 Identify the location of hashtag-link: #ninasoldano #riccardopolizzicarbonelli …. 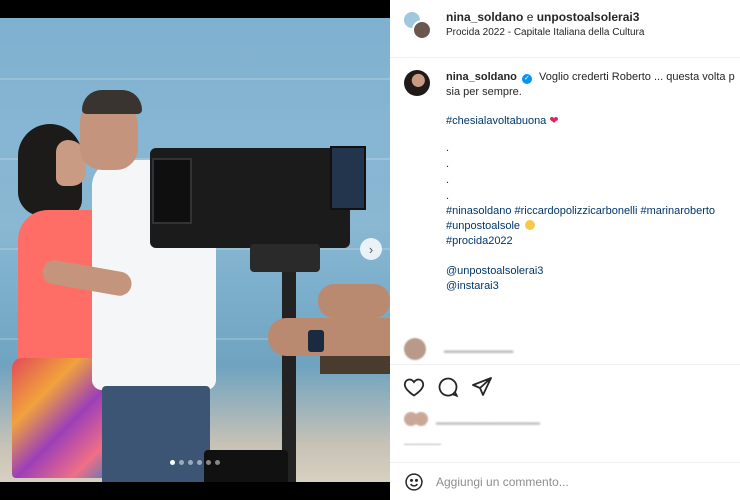
(580, 211).